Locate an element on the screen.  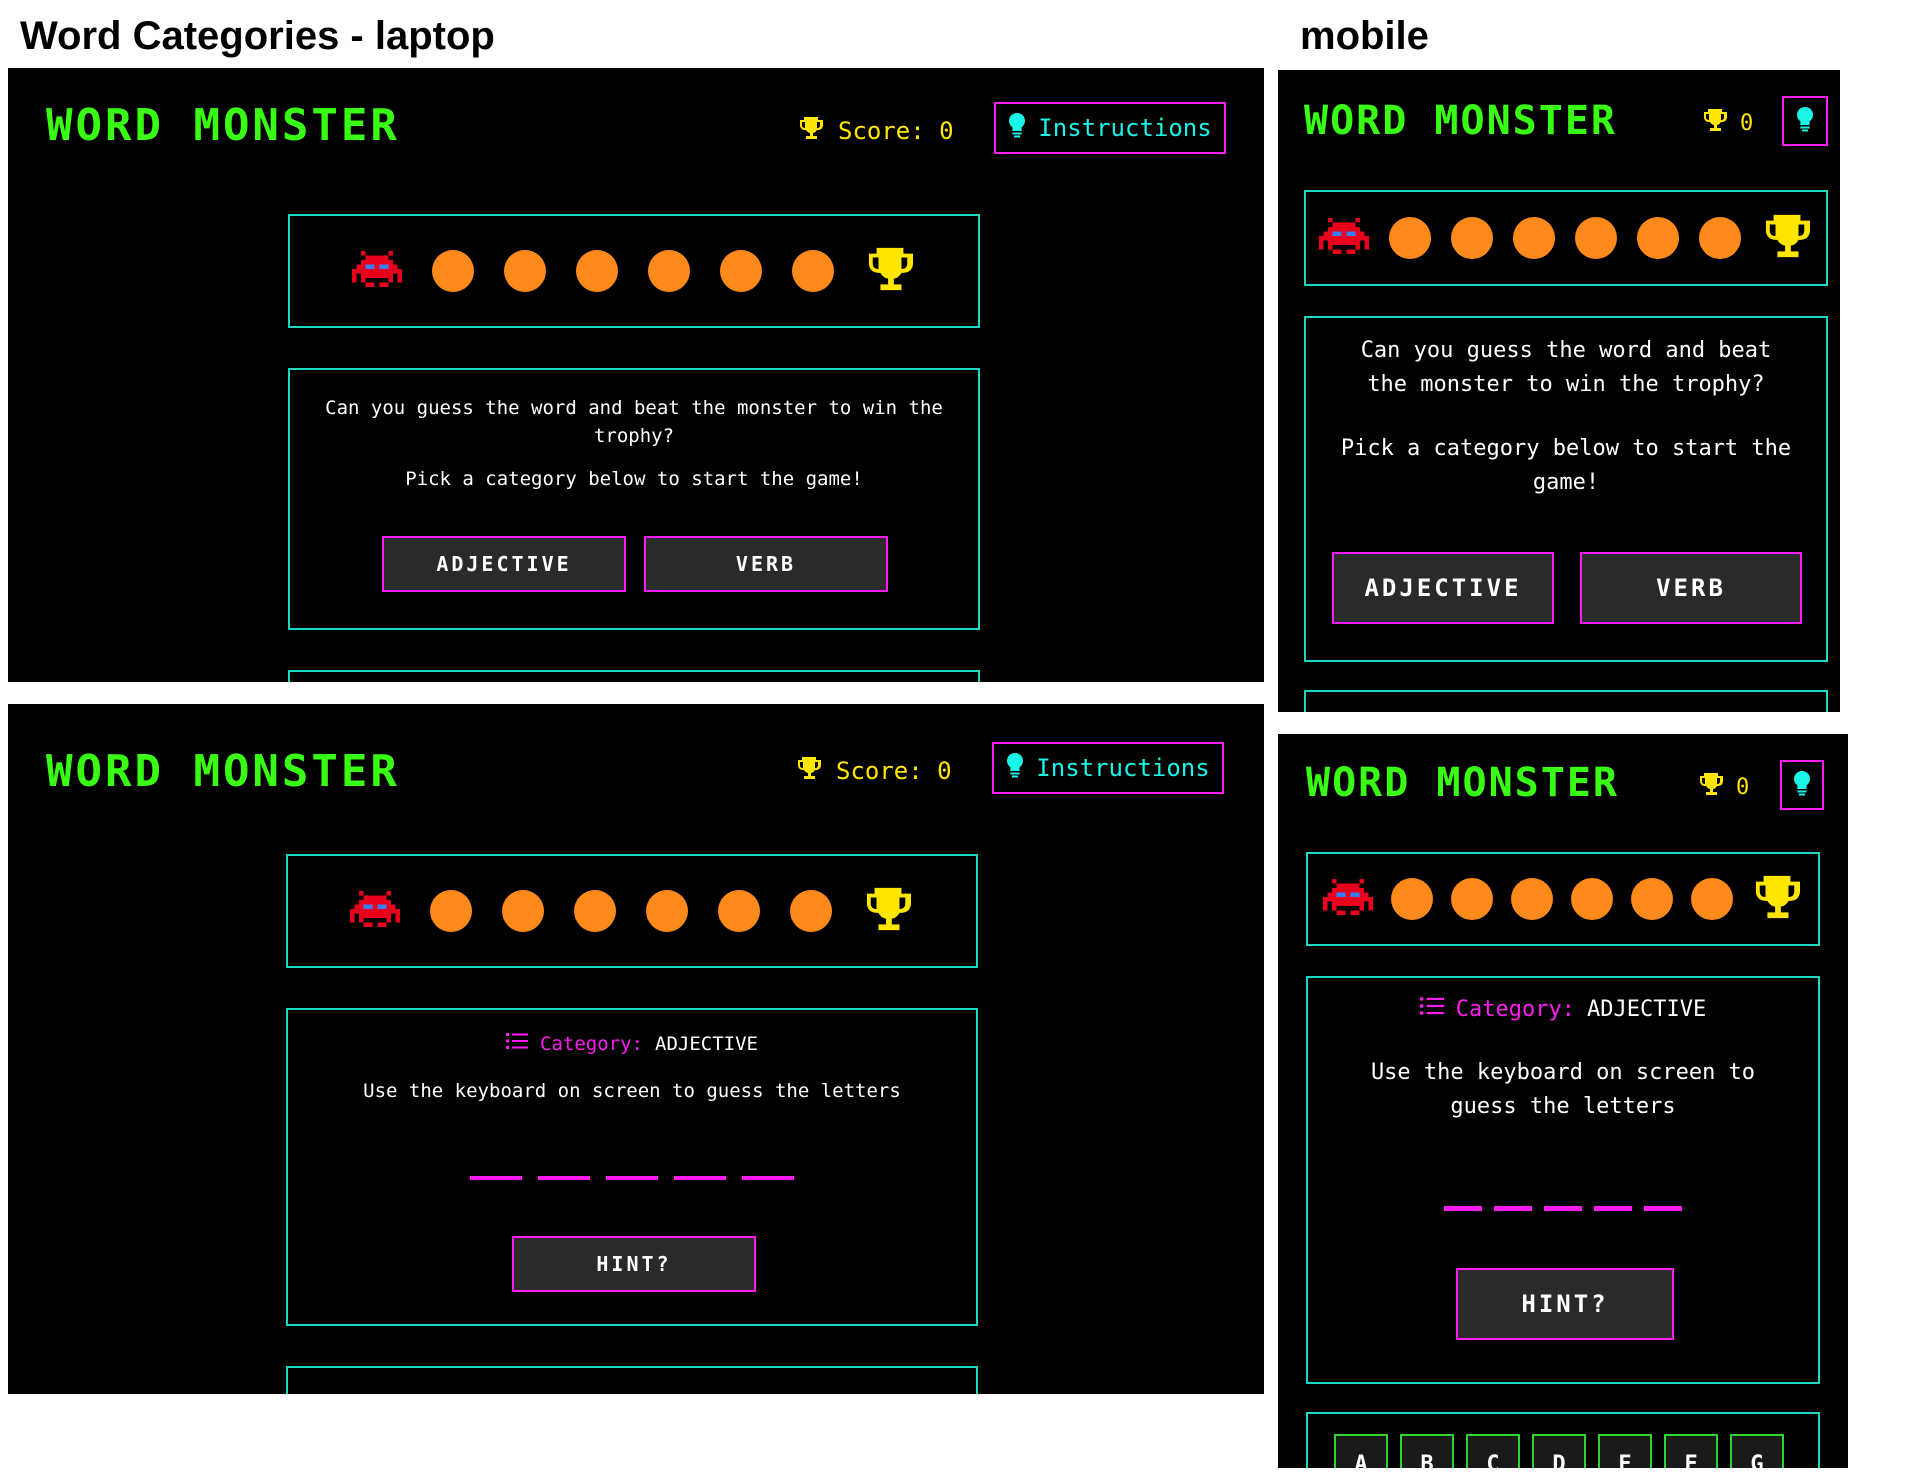
word-blanks is located at coordinates (632, 1178).